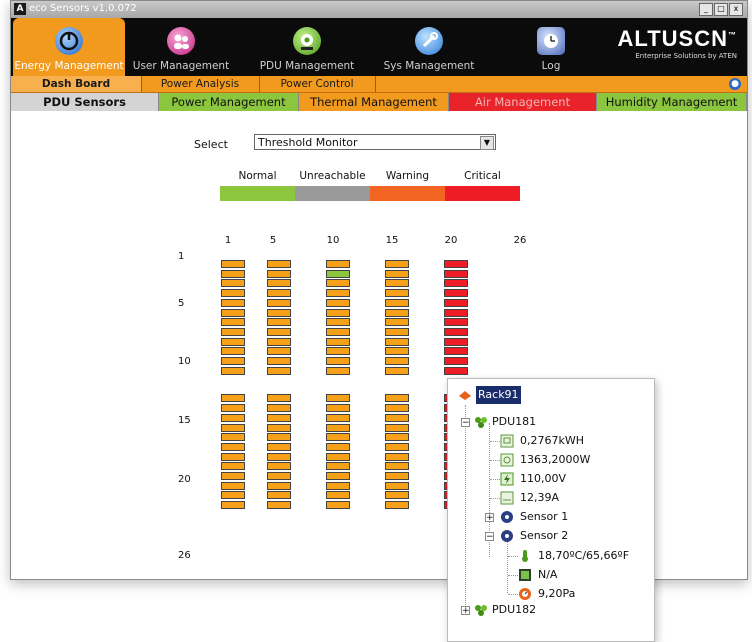 This screenshot has height=642, width=752. I want to click on nav-sys-management: Sys Management, so click(429, 47).